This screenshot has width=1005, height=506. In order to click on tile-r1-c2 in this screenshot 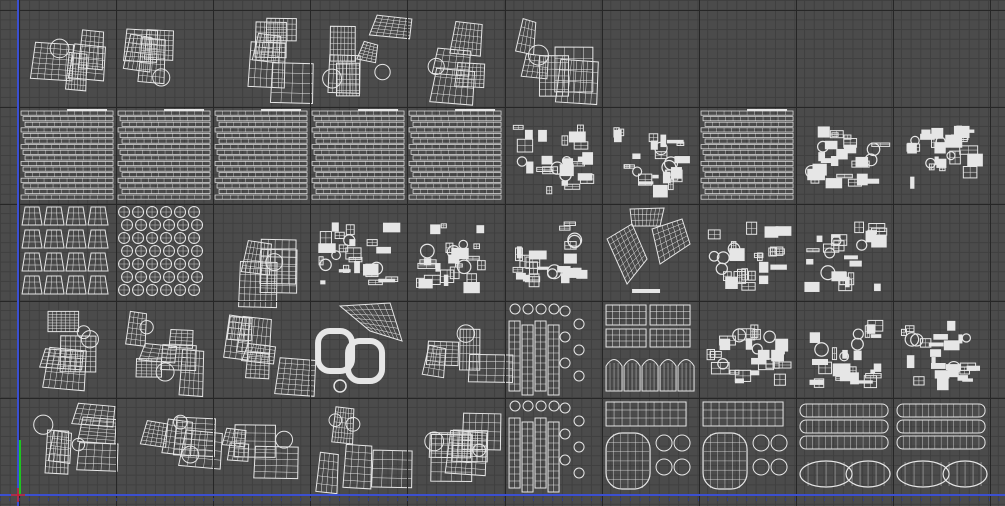, I will do `click(261, 155)`.